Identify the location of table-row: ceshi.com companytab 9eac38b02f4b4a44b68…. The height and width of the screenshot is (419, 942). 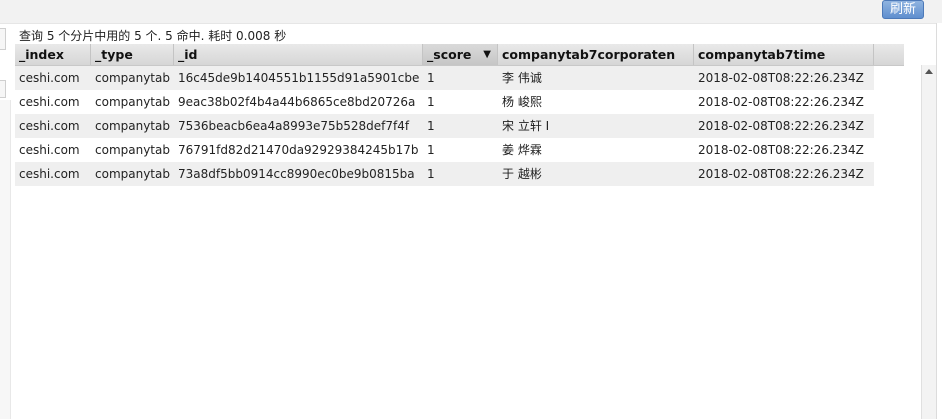
(444, 102).